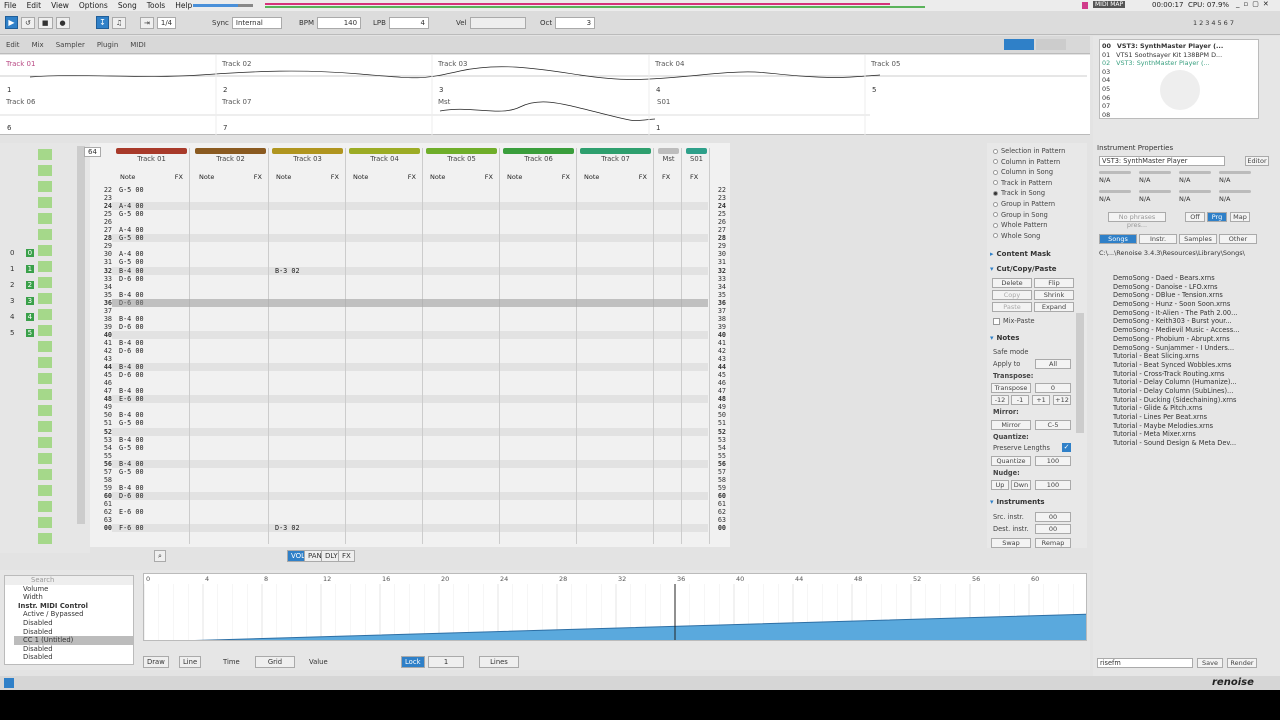  I want to click on pattern-track: Track 03 Note FX, so click(308, 346).